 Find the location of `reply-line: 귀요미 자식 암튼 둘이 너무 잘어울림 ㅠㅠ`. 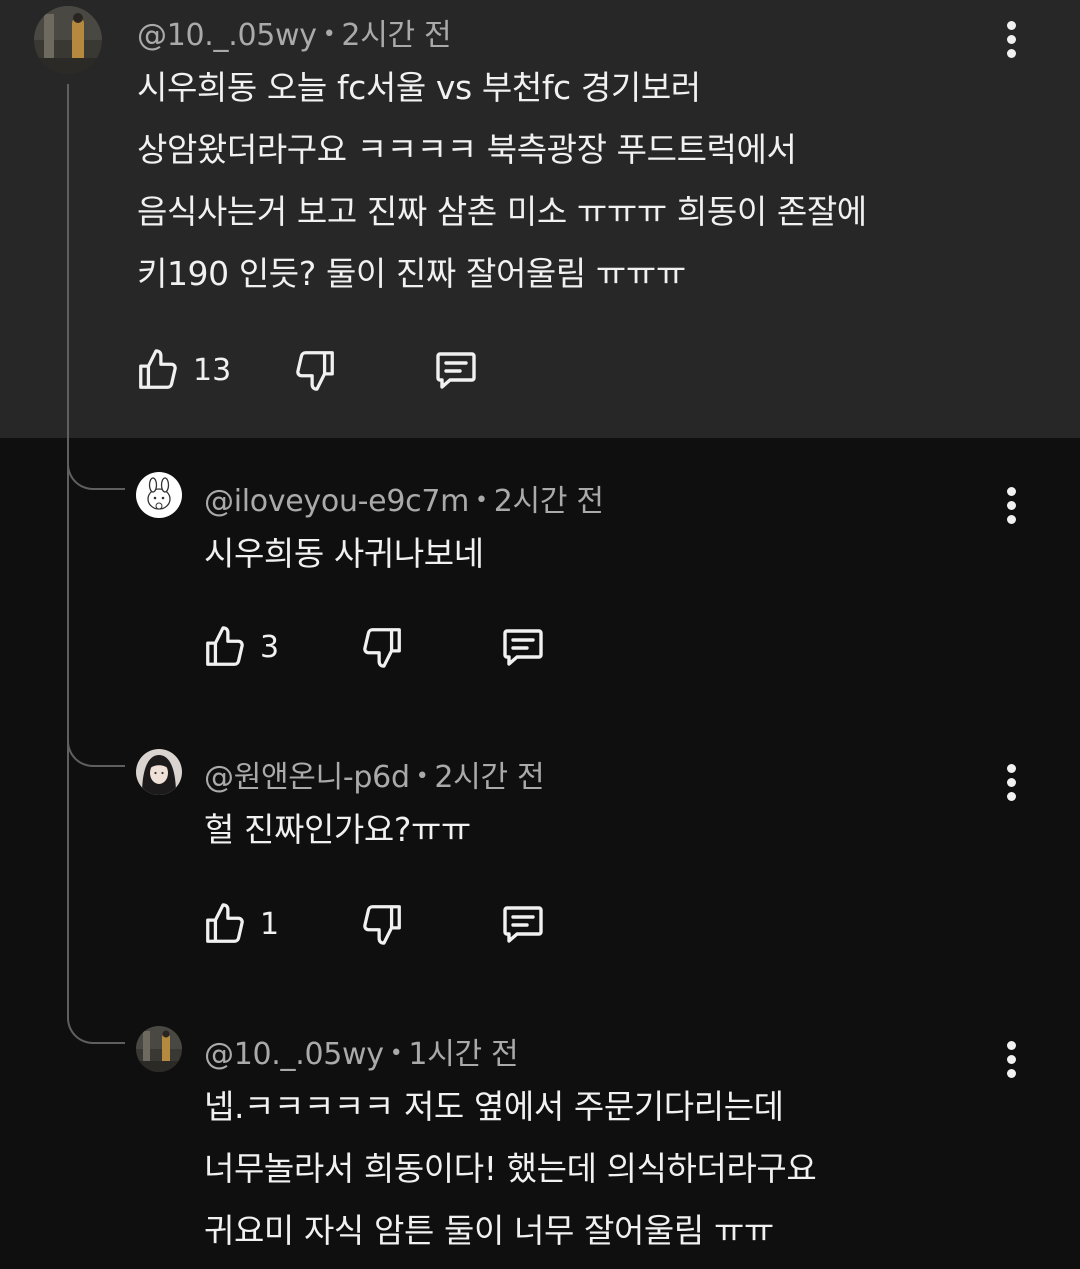

reply-line: 귀요미 자식 암튼 둘이 너무 잘어울림 ㅠㅠ is located at coordinates (489, 1230).